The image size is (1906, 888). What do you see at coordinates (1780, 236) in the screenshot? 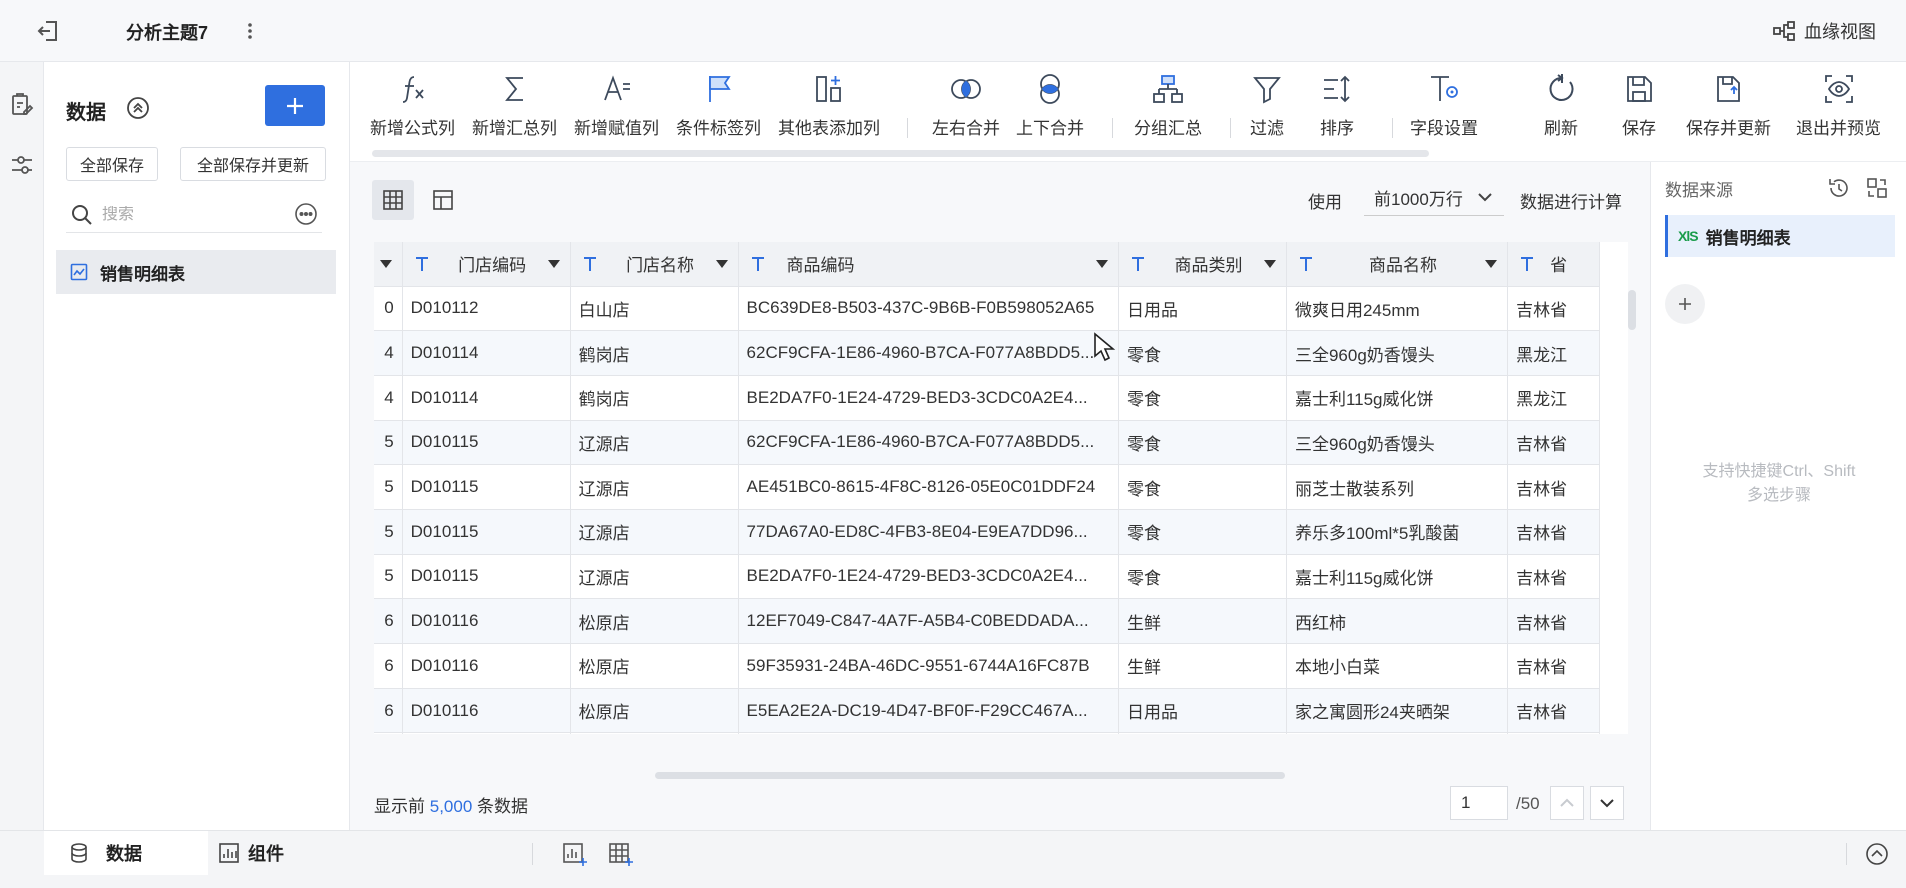
I see `data-source-item: XlS 销售明细表` at bounding box center [1780, 236].